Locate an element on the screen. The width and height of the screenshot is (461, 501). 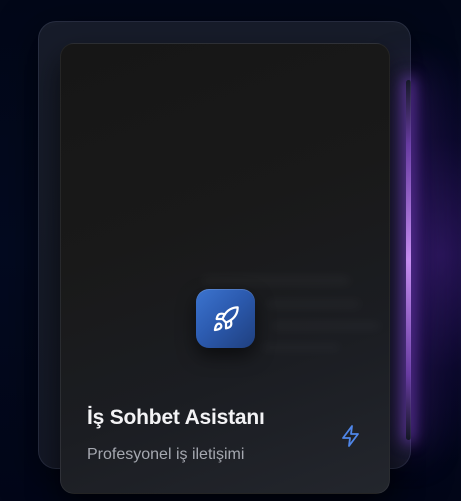
card-title: İş Sohbet Asistanı is located at coordinates (176, 417).